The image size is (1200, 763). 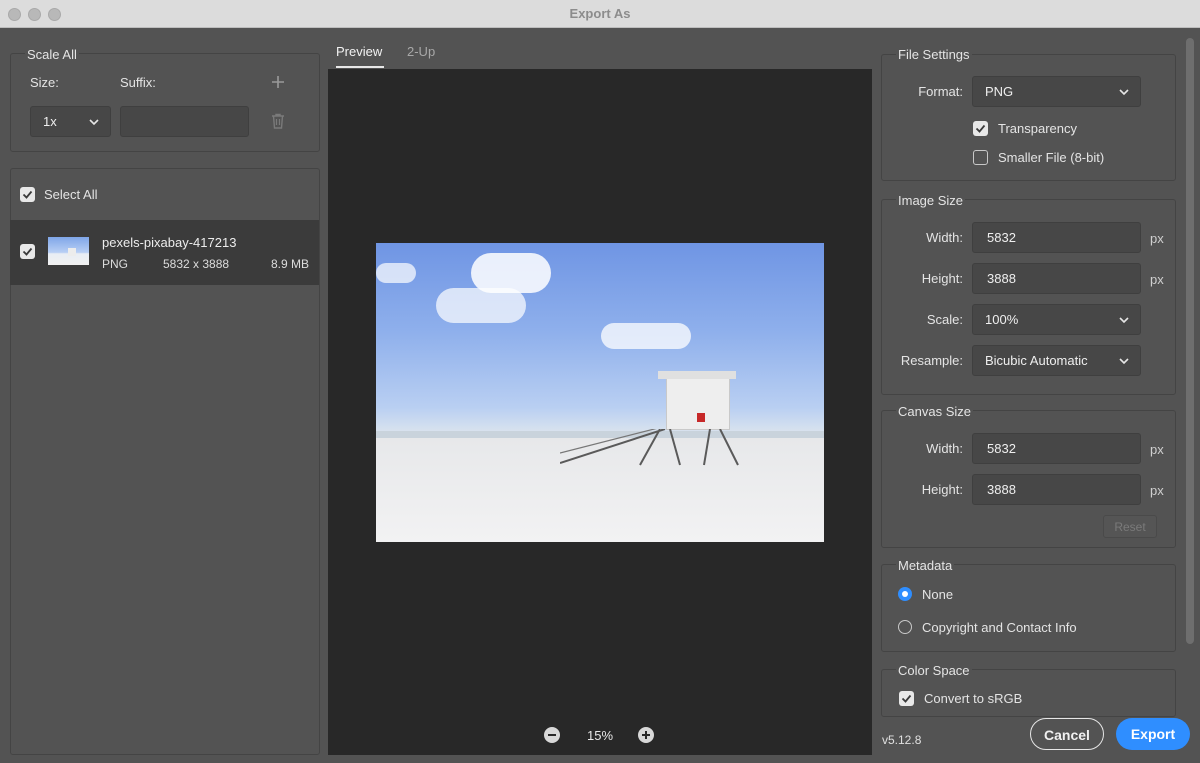 I want to click on format-label: Format:, so click(x=940, y=91).